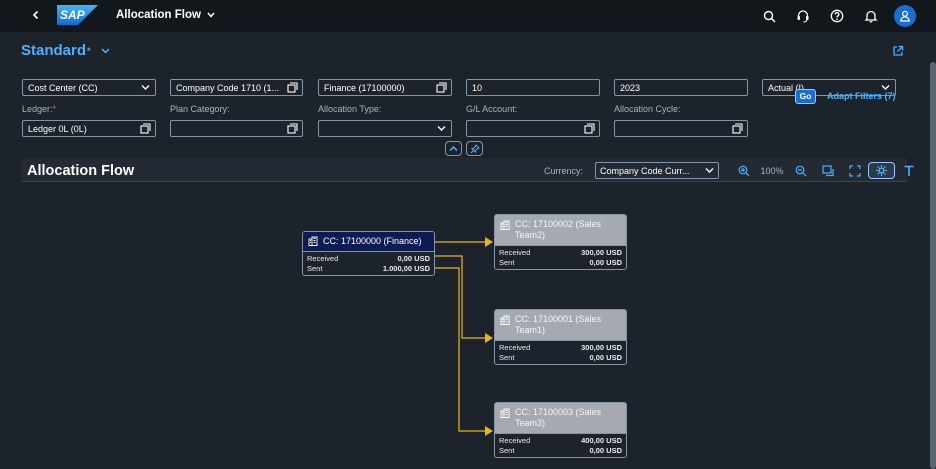 This screenshot has height=469, width=936. What do you see at coordinates (200, 109) in the screenshot?
I see `plan-category-label: Plan Category:` at bounding box center [200, 109].